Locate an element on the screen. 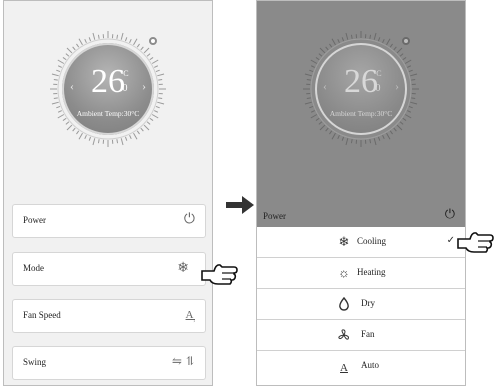  dial-knob is located at coordinates (153, 41).